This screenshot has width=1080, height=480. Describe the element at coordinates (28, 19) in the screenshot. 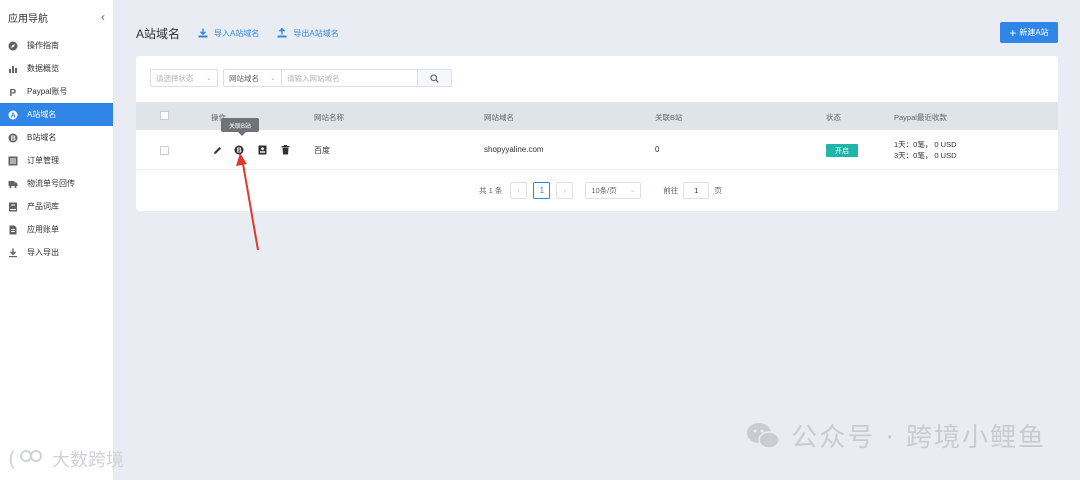

I see `sidebar-title: 应用导航` at that location.